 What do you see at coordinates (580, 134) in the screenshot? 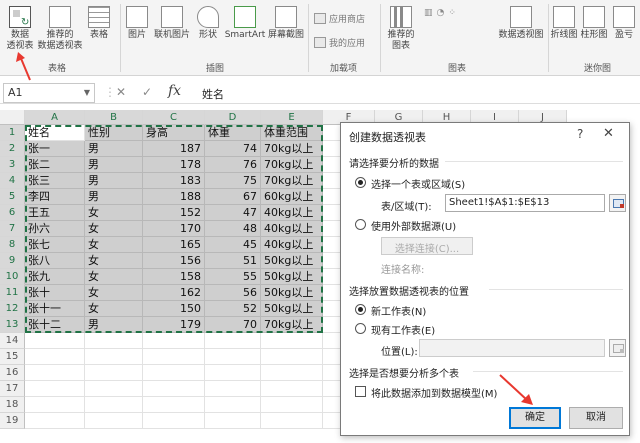
I see `help-icon: ?` at bounding box center [580, 134].